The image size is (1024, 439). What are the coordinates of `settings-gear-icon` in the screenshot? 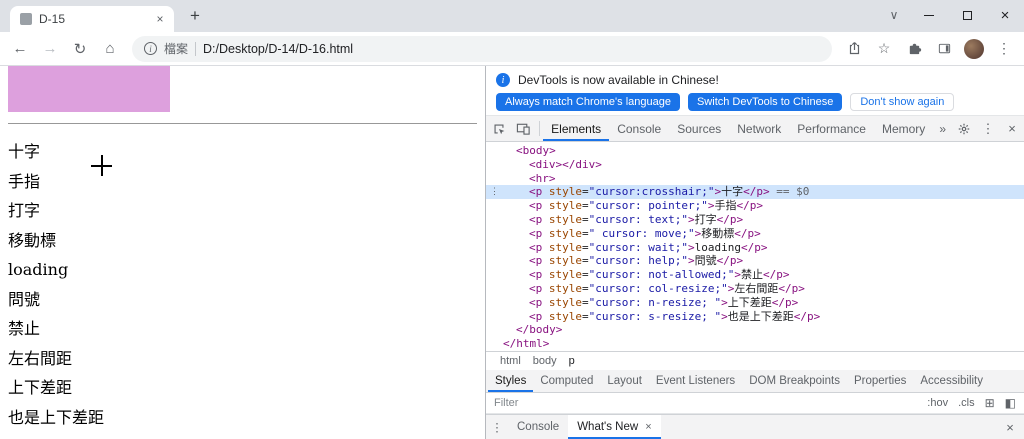 It's located at (964, 128).